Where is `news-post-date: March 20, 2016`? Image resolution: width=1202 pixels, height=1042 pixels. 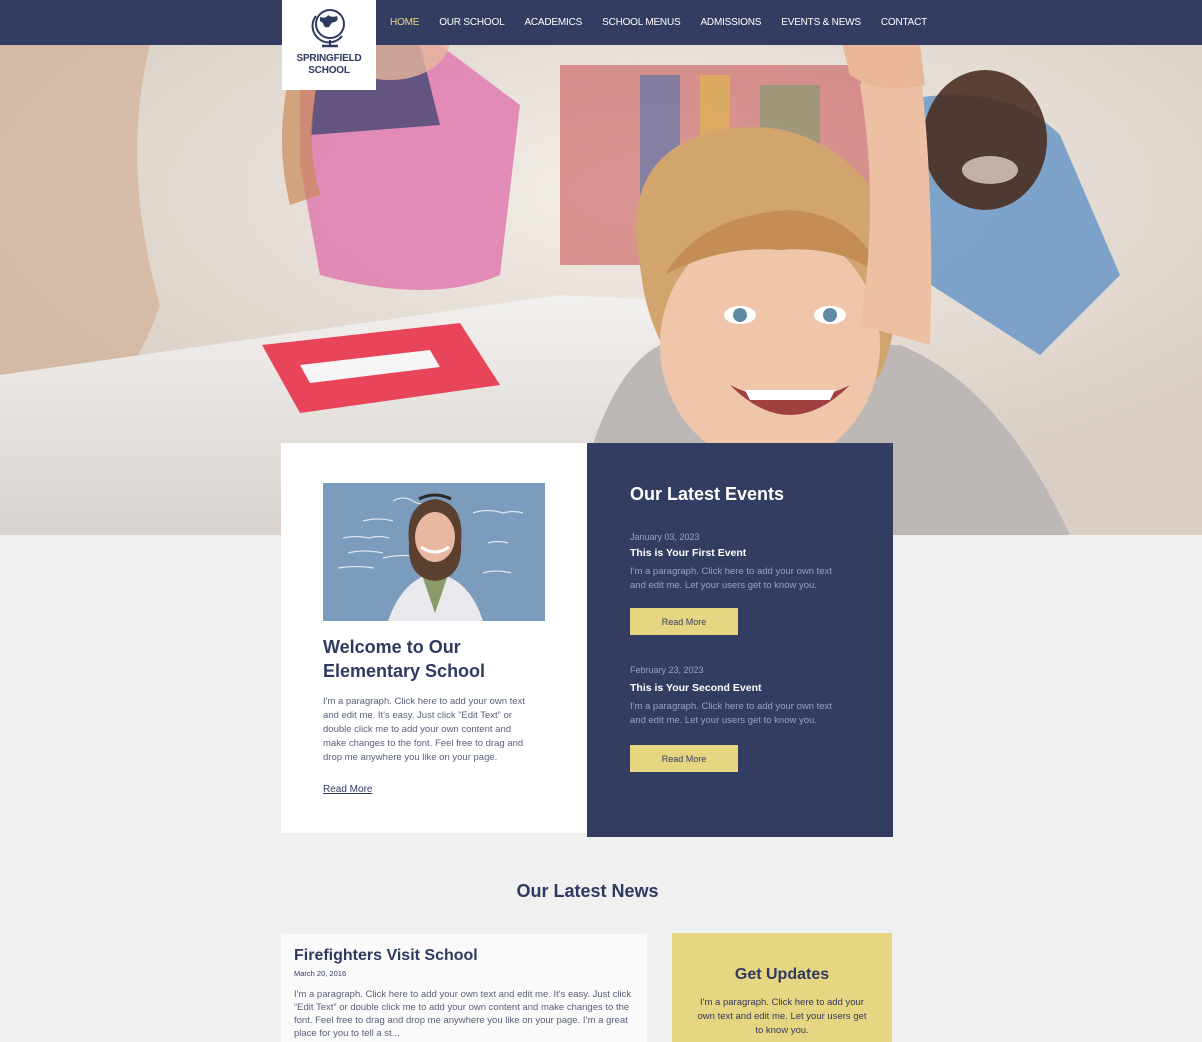 news-post-date: March 20, 2016 is located at coordinates (320, 973).